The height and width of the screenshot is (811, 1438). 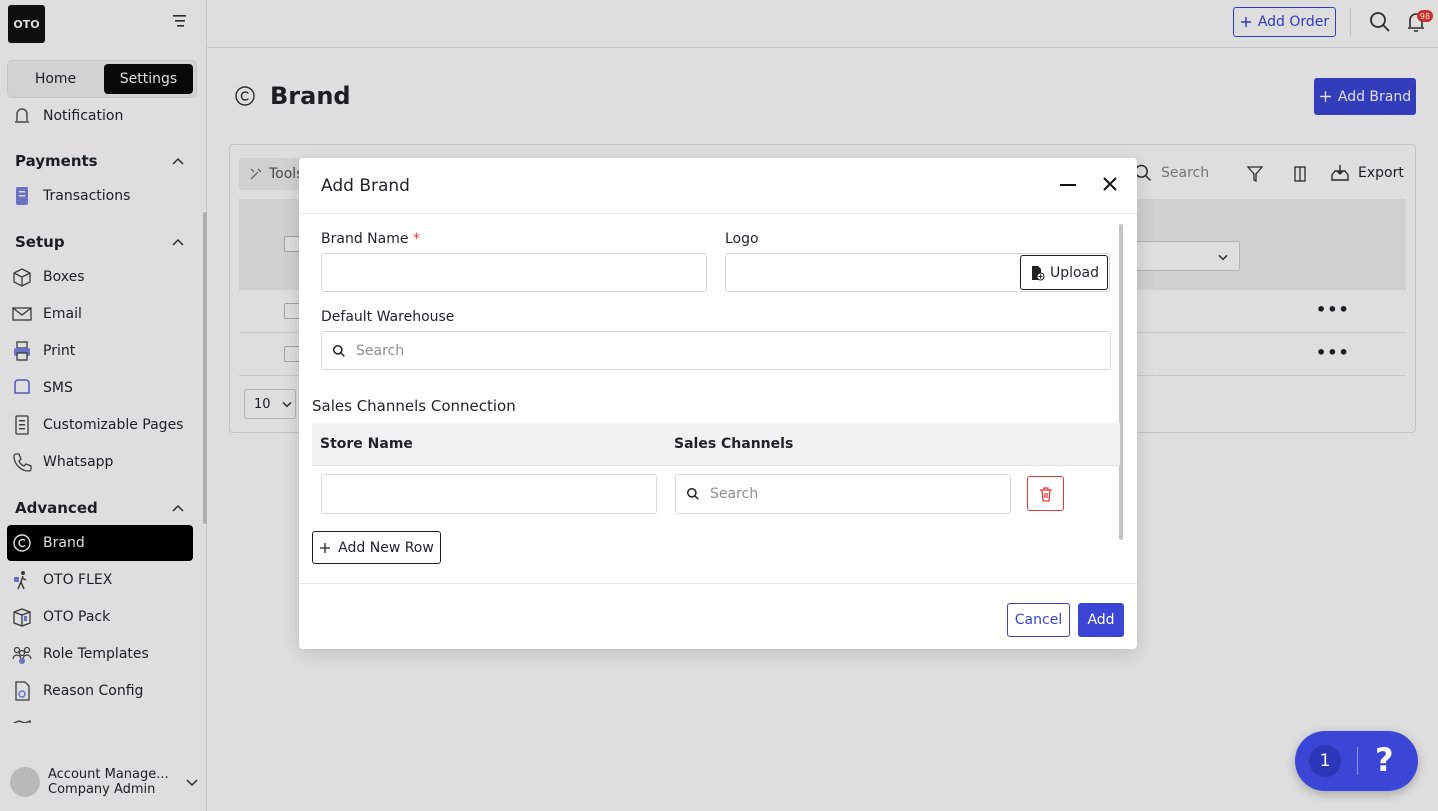 I want to click on warehouse-placeholder: Search, so click(x=380, y=350).